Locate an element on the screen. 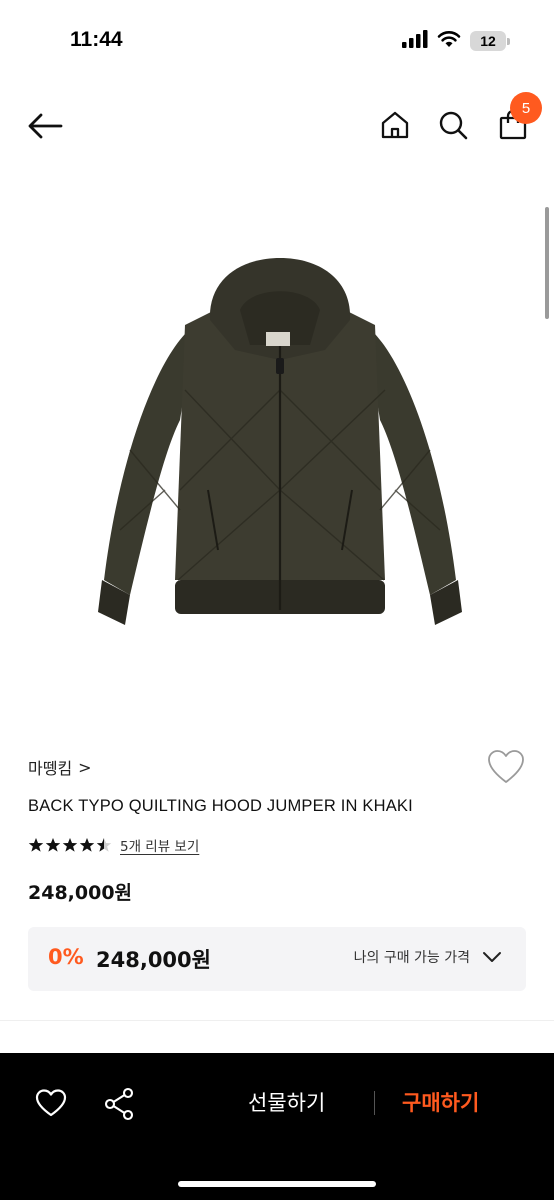 The height and width of the screenshot is (1200, 554). heart-outline-icon is located at coordinates (506, 766).